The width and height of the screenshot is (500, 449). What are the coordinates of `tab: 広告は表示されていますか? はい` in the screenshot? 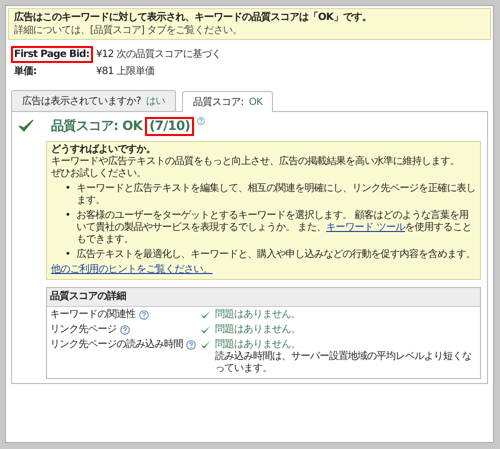 It's located at (93, 100).